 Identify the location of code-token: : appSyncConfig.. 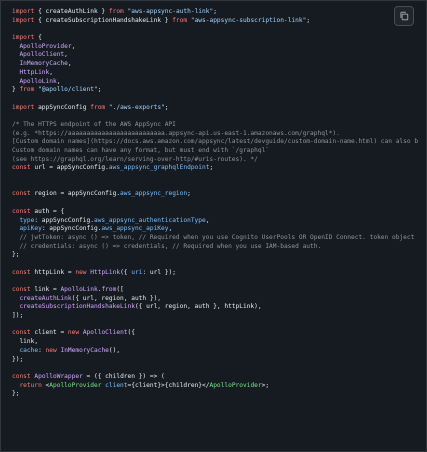
(64, 220).